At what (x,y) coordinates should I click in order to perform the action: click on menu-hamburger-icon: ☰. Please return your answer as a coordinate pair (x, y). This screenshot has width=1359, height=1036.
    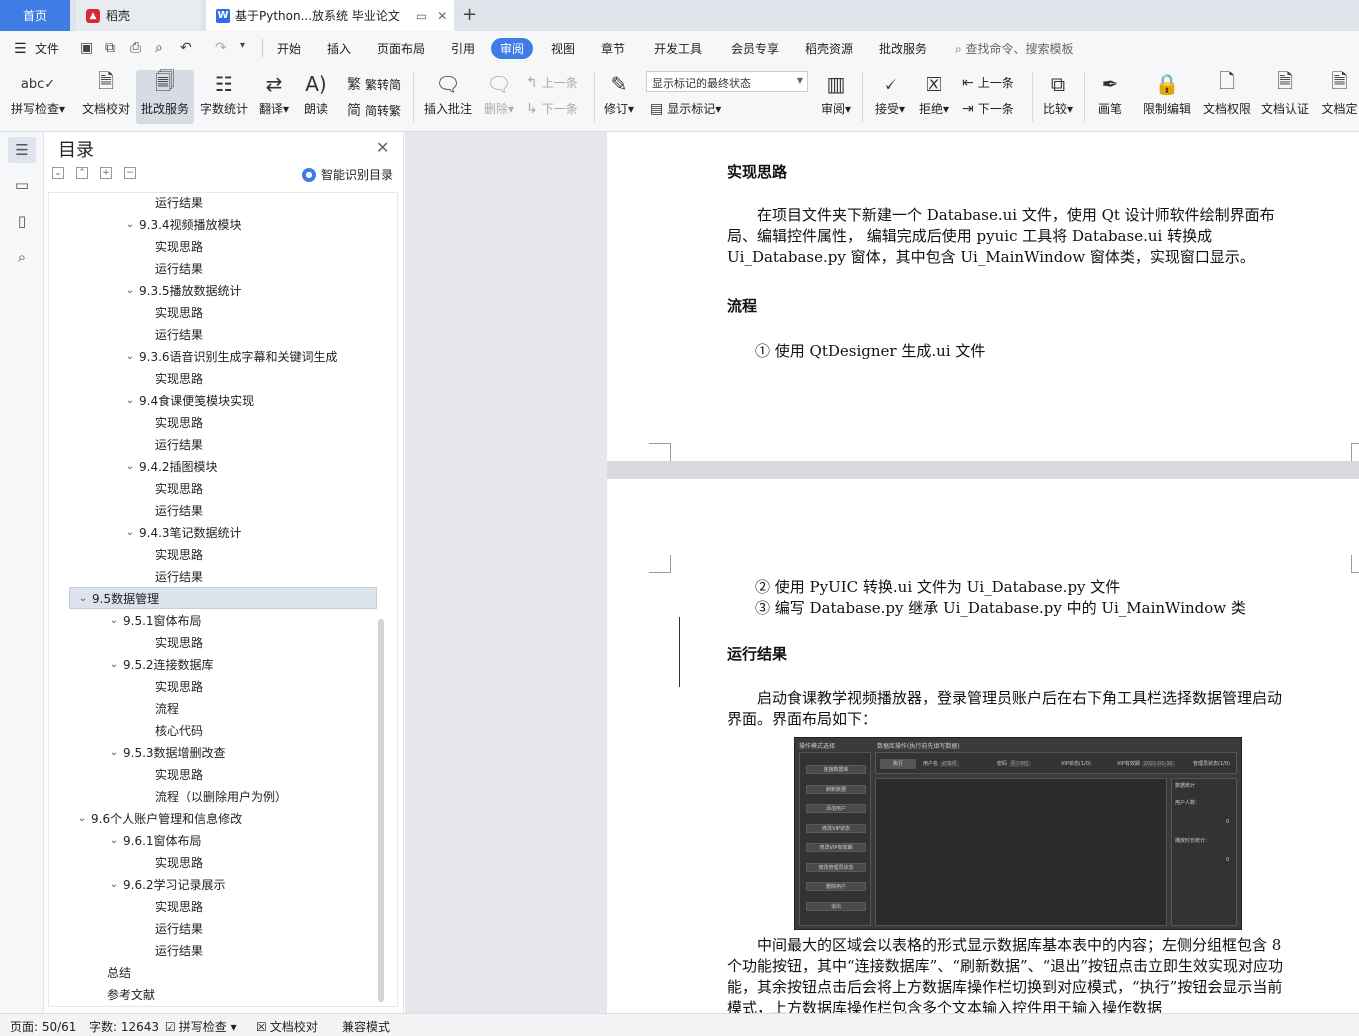
    Looking at the image, I should click on (20, 49).